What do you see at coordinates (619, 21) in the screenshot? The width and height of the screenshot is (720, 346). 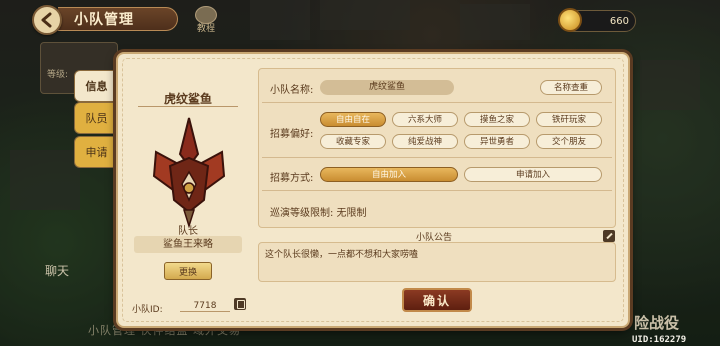 I see `coin-amount: 660` at bounding box center [619, 21].